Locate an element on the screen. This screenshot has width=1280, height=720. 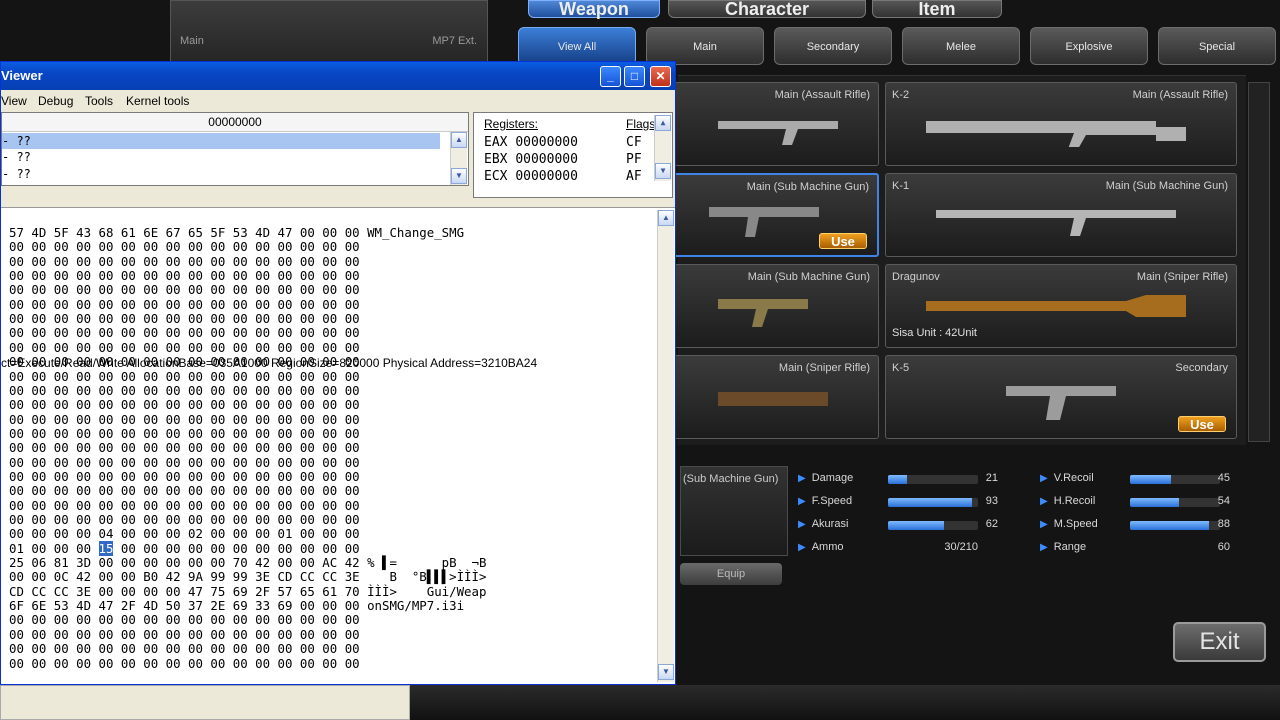
stat-hrecoil: ▶ H.Recoil 54 is located at coordinates (1135, 501).